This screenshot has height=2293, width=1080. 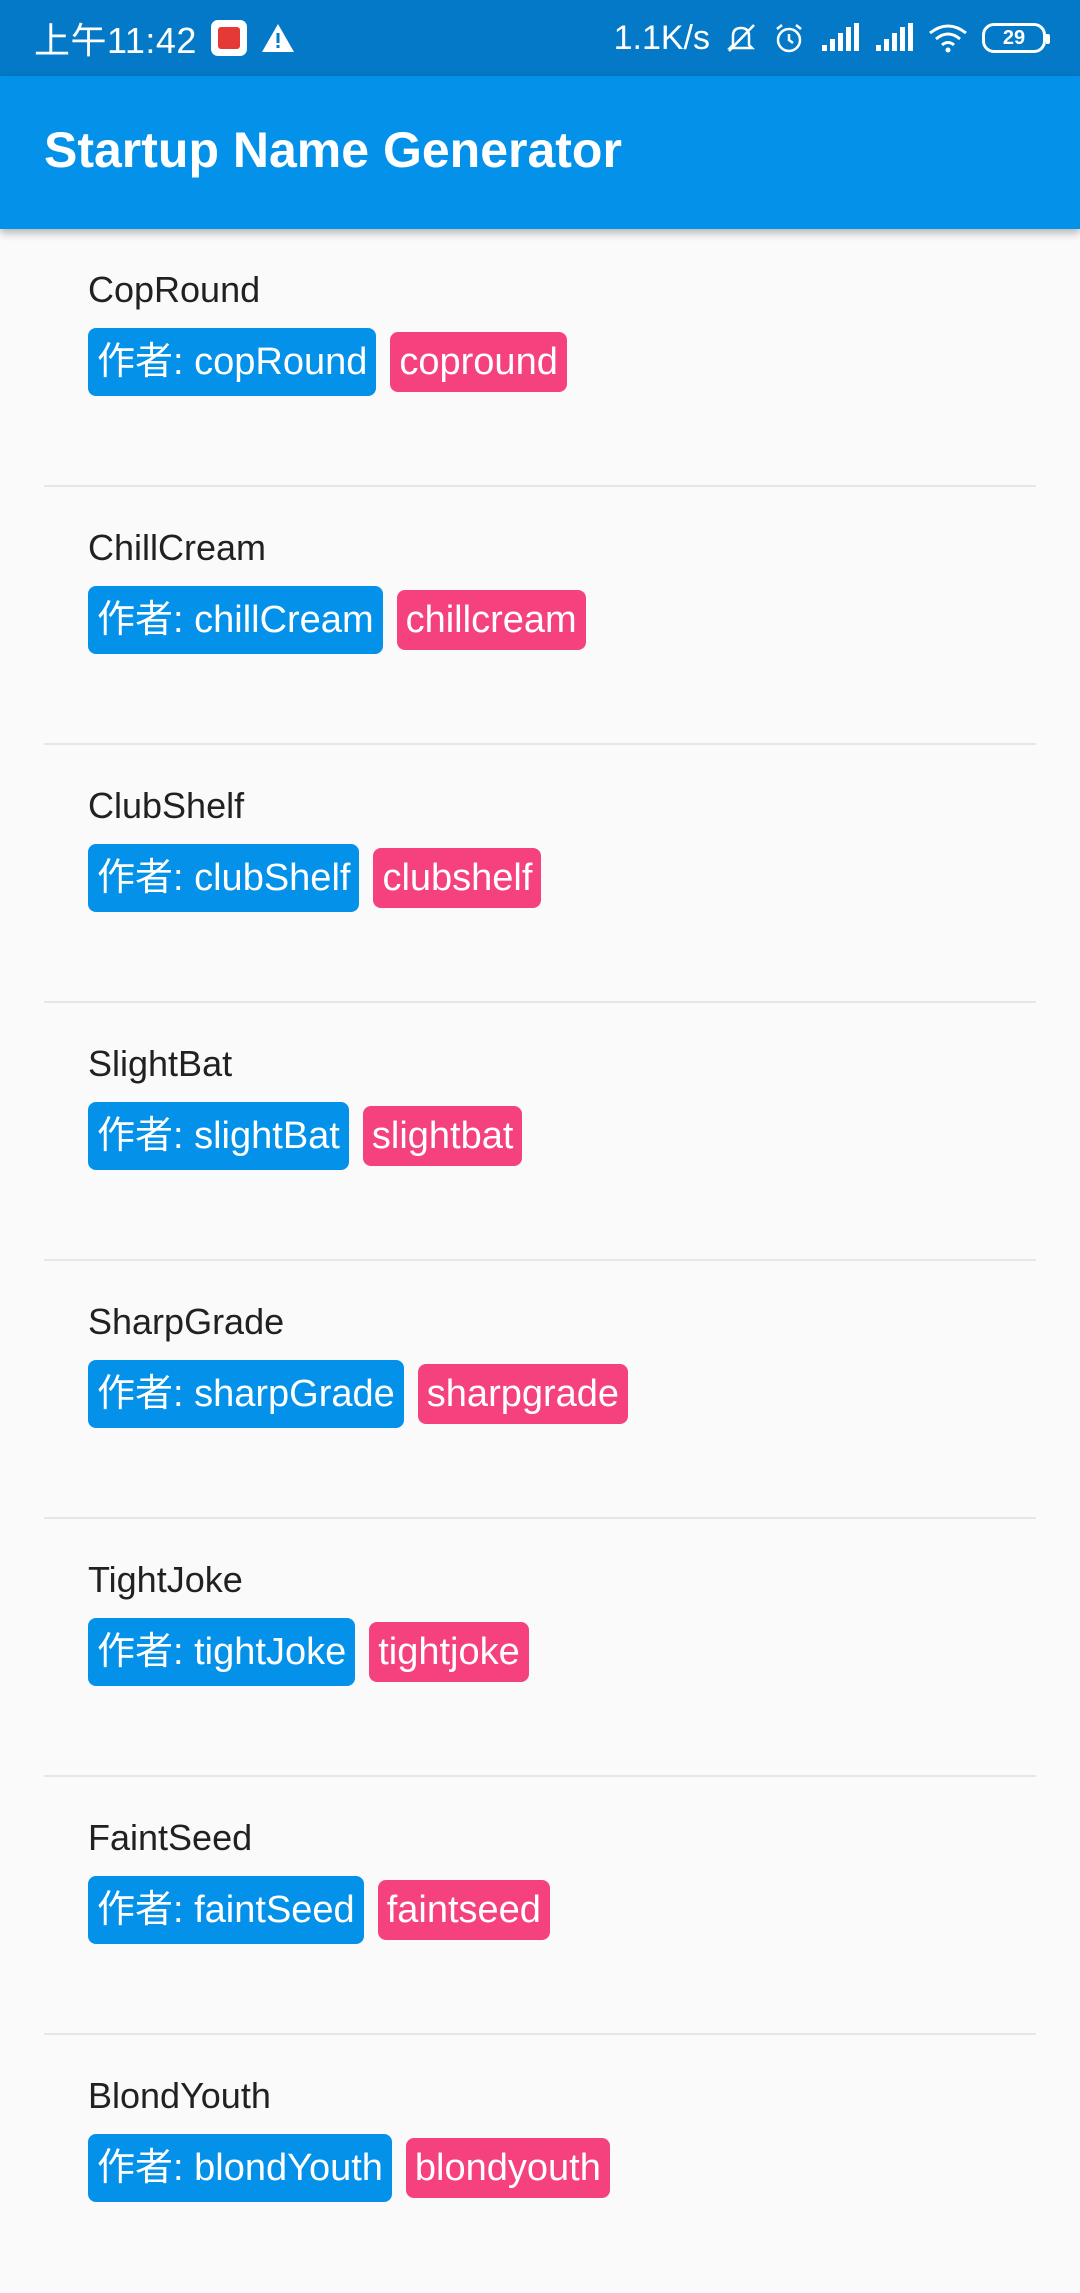 I want to click on list-item: SlightBat 作者: slightBat slightbat, so click(x=540, y=1132).